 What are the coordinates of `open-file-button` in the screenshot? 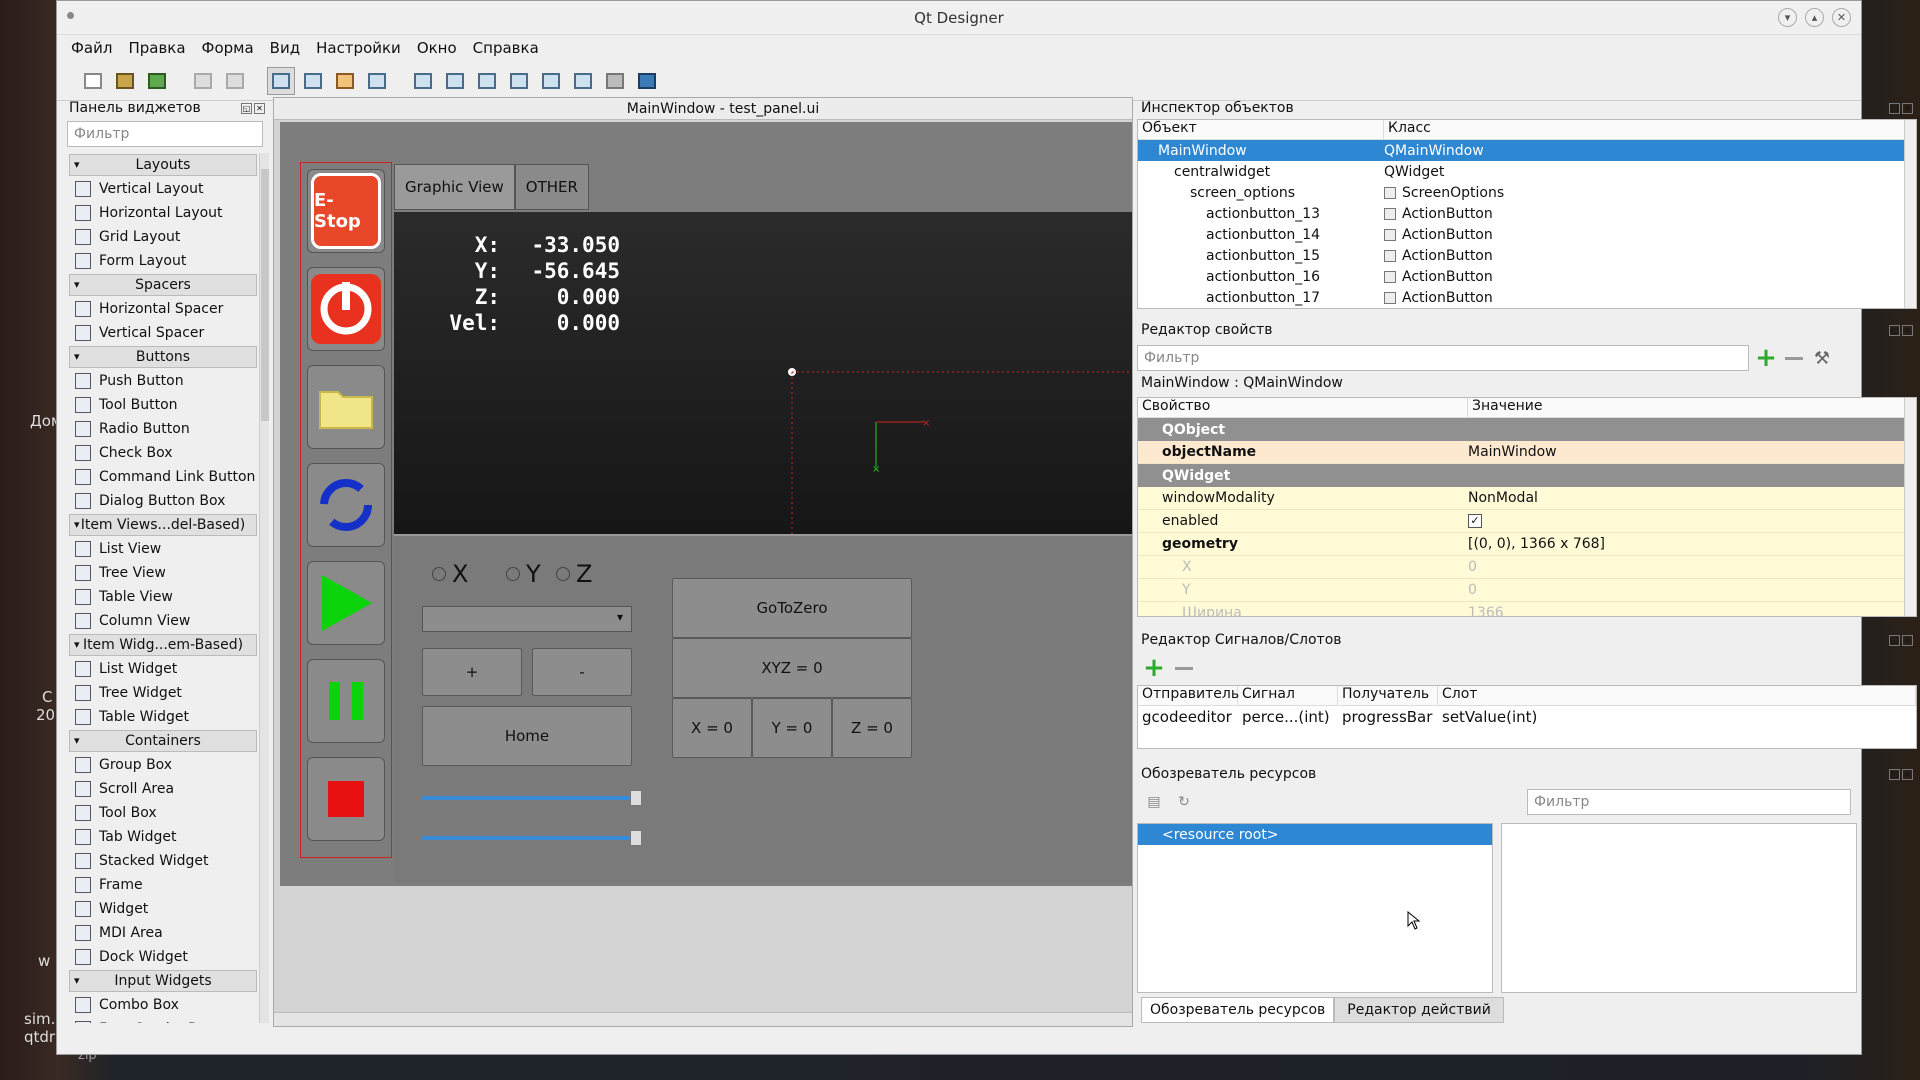 It's located at (346, 407).